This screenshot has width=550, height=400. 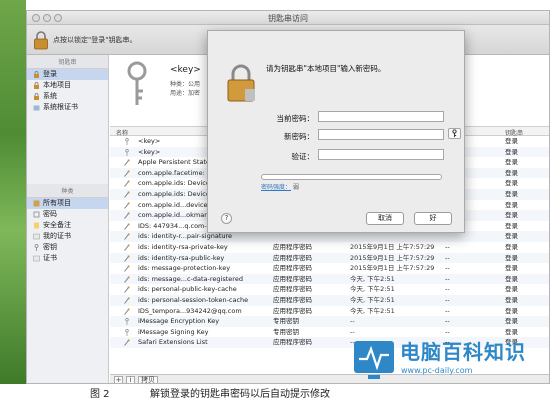 What do you see at coordinates (240, 394) in the screenshot?
I see `caption-text: 解锁登录的钥匙串密码以后自动提示修改` at bounding box center [240, 394].